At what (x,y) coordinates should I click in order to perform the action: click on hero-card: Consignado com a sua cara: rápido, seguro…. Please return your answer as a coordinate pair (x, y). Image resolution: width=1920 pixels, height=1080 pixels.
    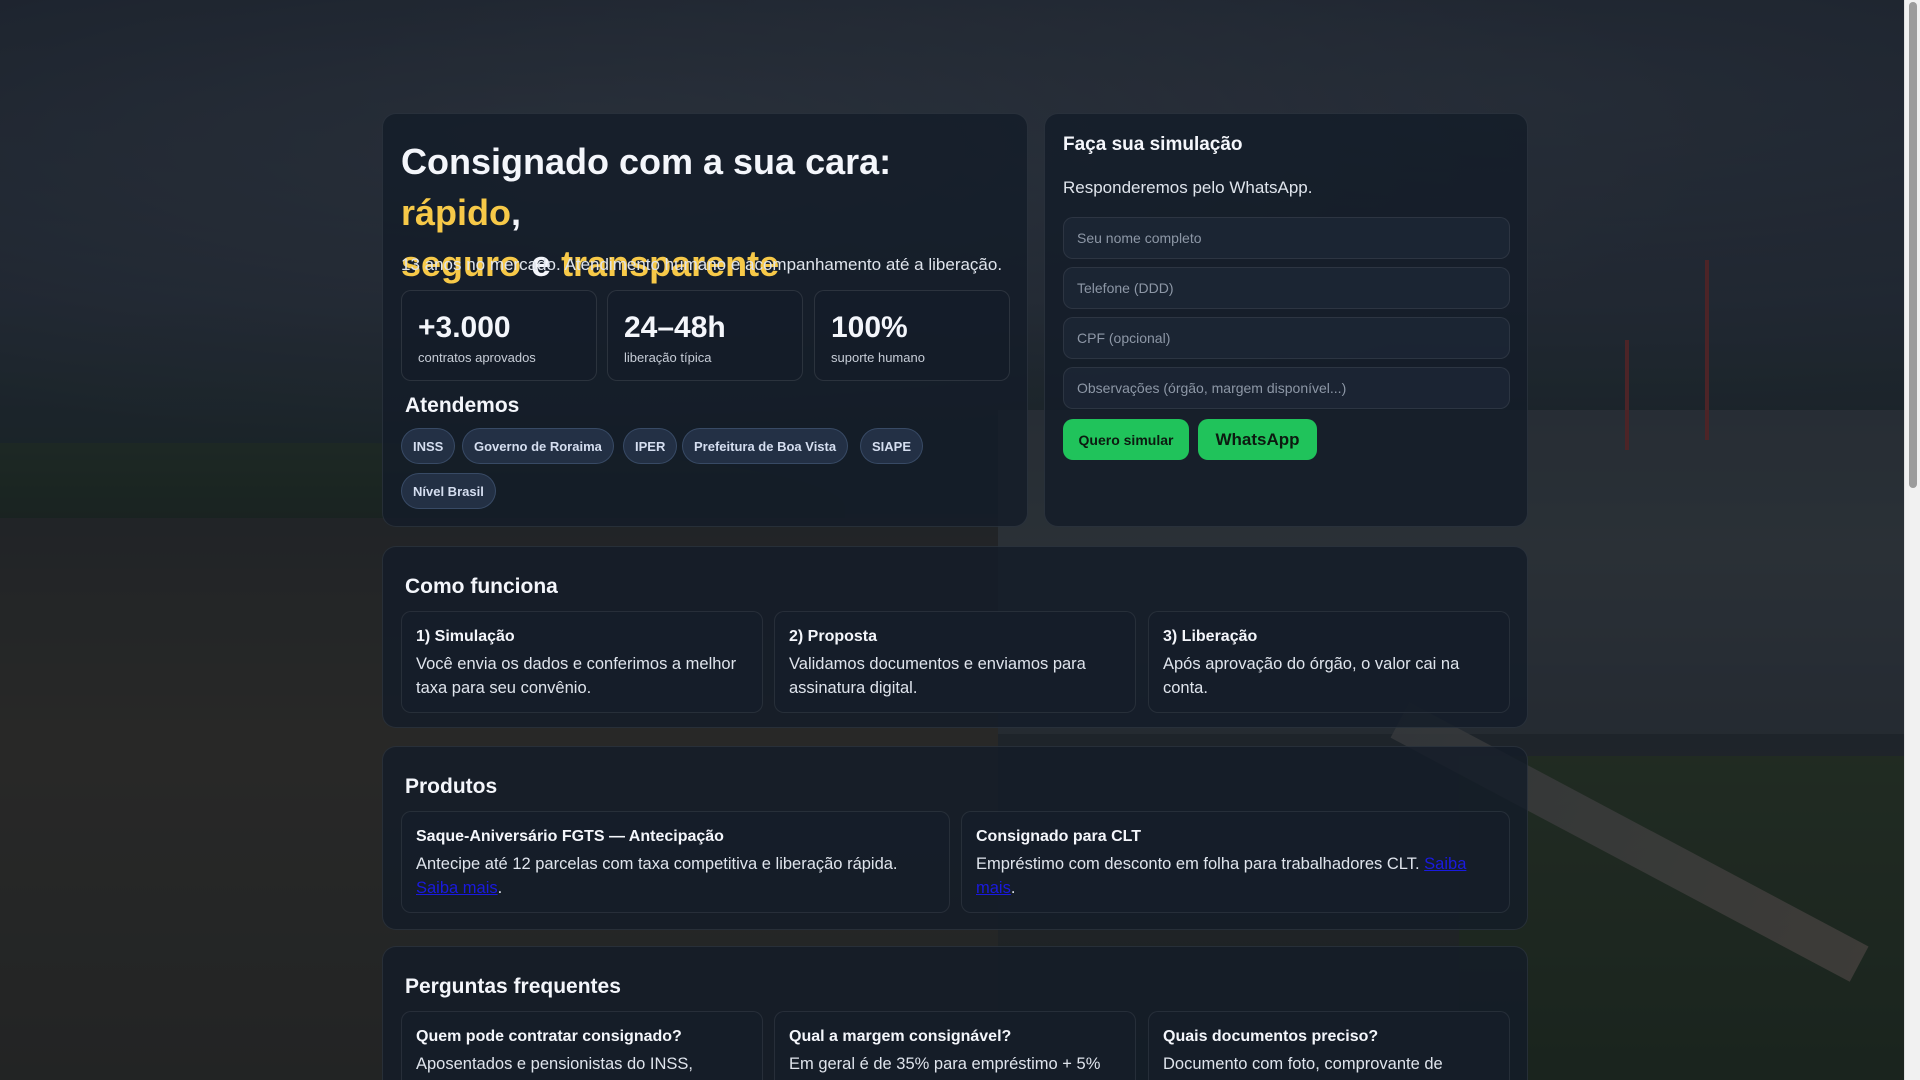
    Looking at the image, I should click on (705, 320).